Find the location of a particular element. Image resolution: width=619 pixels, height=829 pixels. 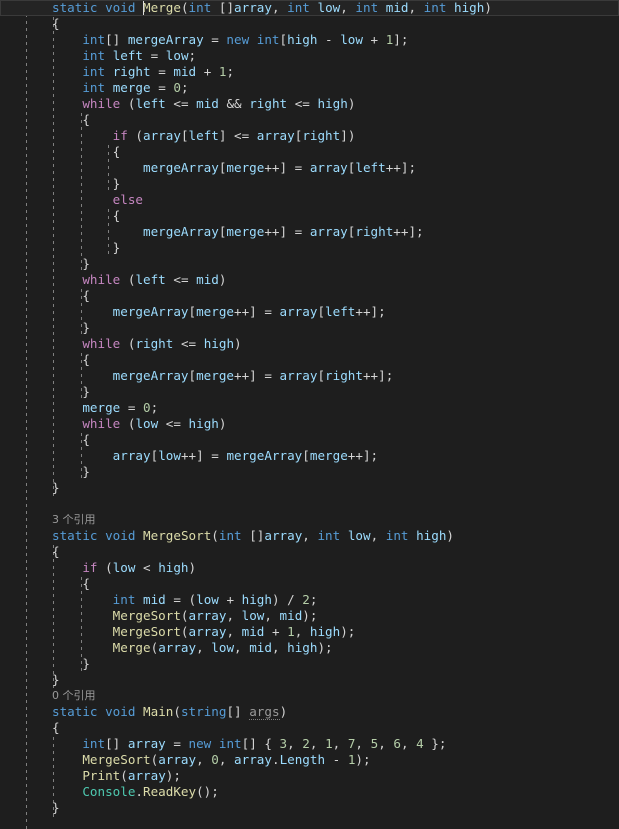

code-line: MergeSort(array, low, mid); is located at coordinates (309, 616).